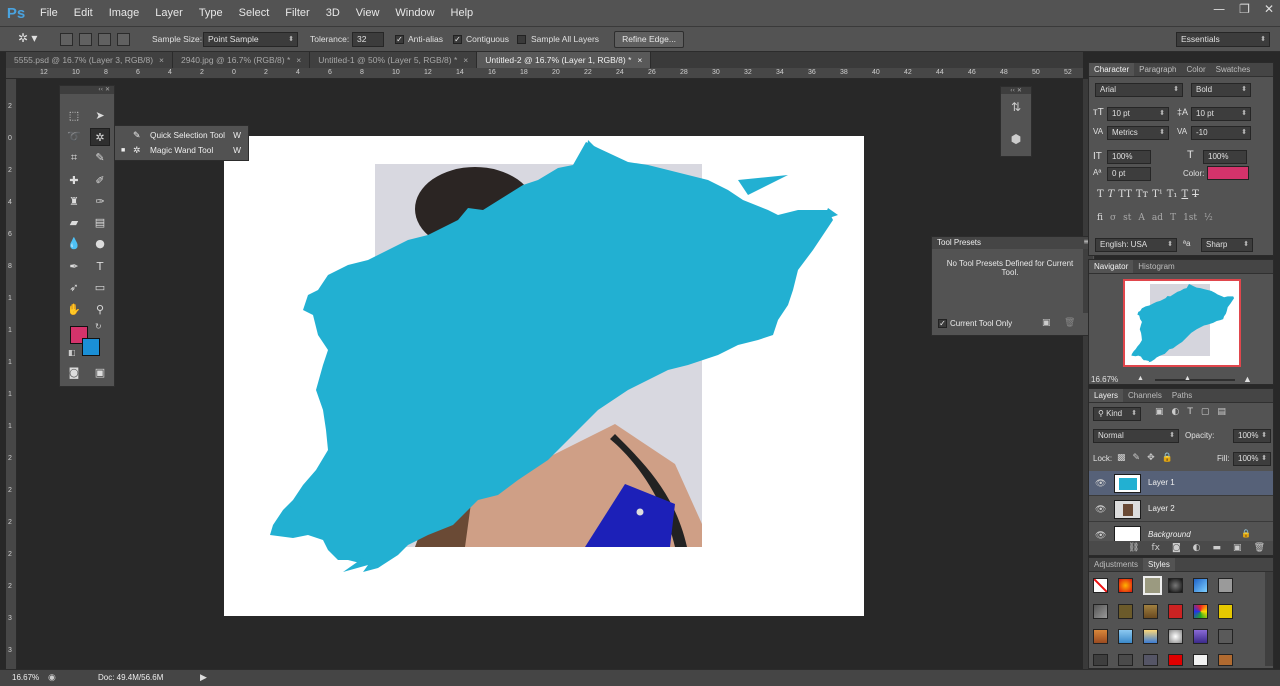  I want to click on tolerance-input: 32, so click(368, 39).